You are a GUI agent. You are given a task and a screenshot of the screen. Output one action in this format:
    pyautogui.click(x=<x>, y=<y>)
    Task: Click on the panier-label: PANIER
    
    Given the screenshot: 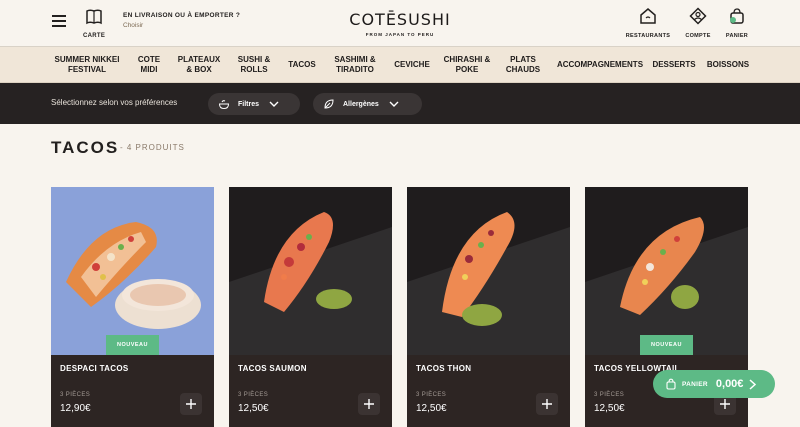 What is the action you would take?
    pyautogui.click(x=737, y=36)
    